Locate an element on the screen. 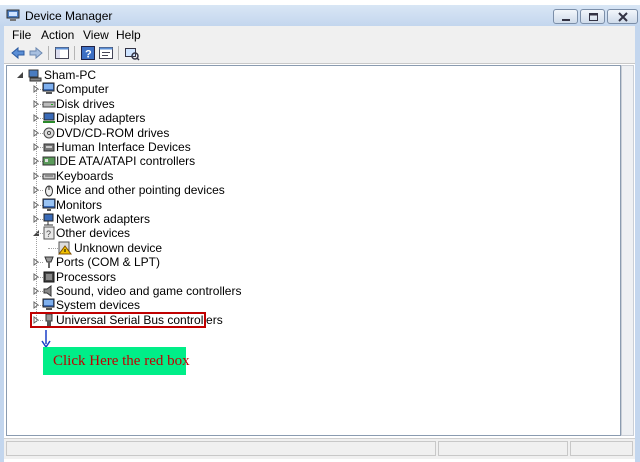 This screenshot has height=462, width=640. tree-item: Keyboards is located at coordinates (152, 176).